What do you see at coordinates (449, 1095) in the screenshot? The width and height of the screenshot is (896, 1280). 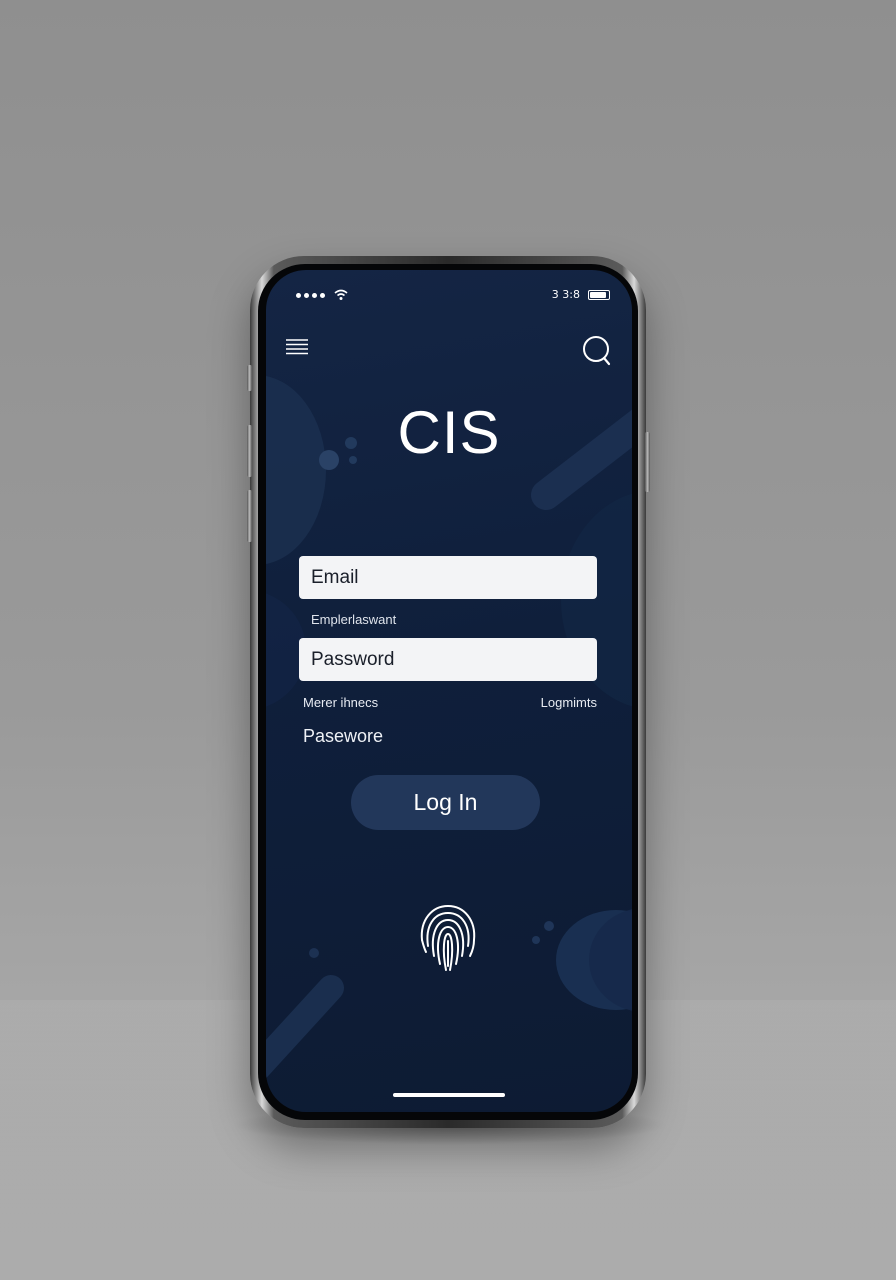 I see `home-indicator` at bounding box center [449, 1095].